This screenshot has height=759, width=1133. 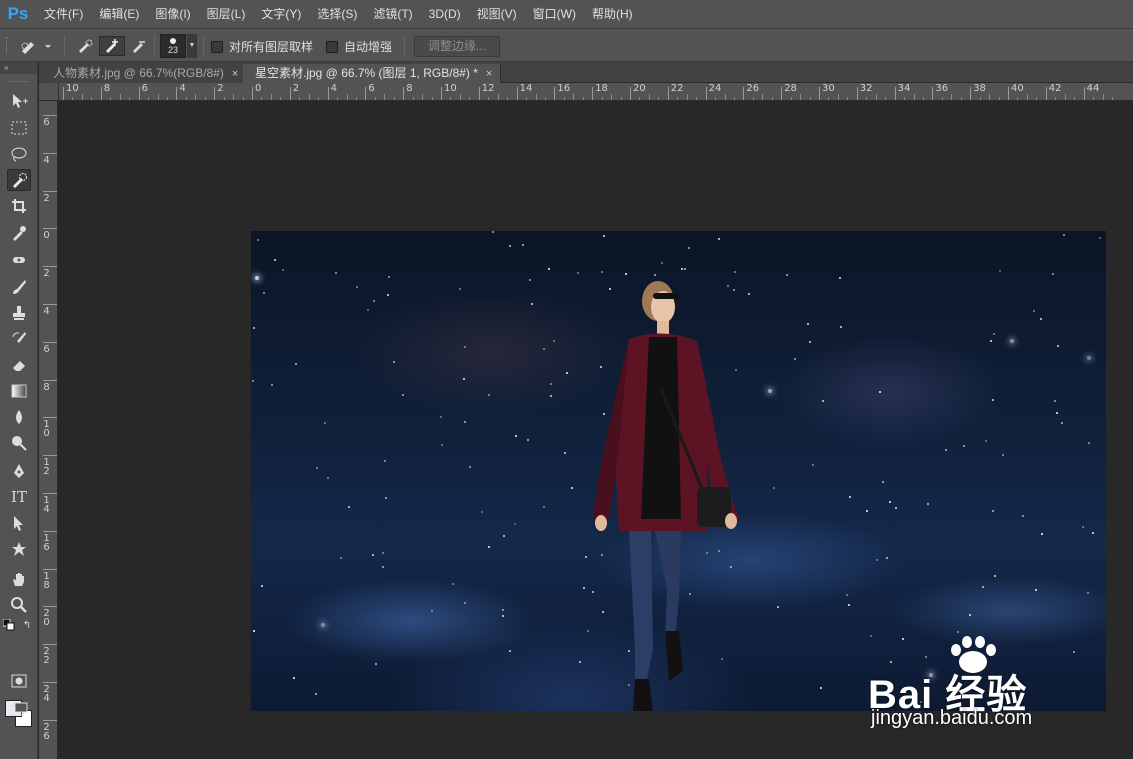 What do you see at coordinates (392, 14) in the screenshot?
I see `menu-filter: 滤镜(T)` at bounding box center [392, 14].